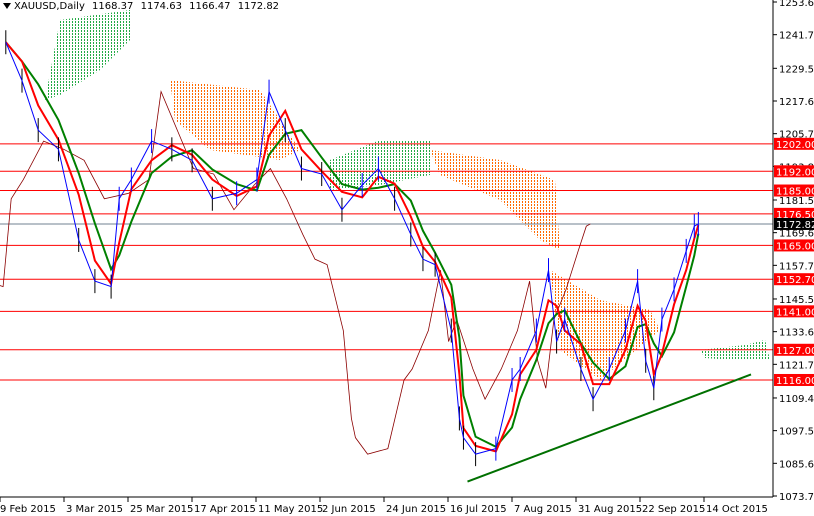  What do you see at coordinates (796, 300) in the screenshot?
I see `y-tick-label: 1145.50` at bounding box center [796, 300].